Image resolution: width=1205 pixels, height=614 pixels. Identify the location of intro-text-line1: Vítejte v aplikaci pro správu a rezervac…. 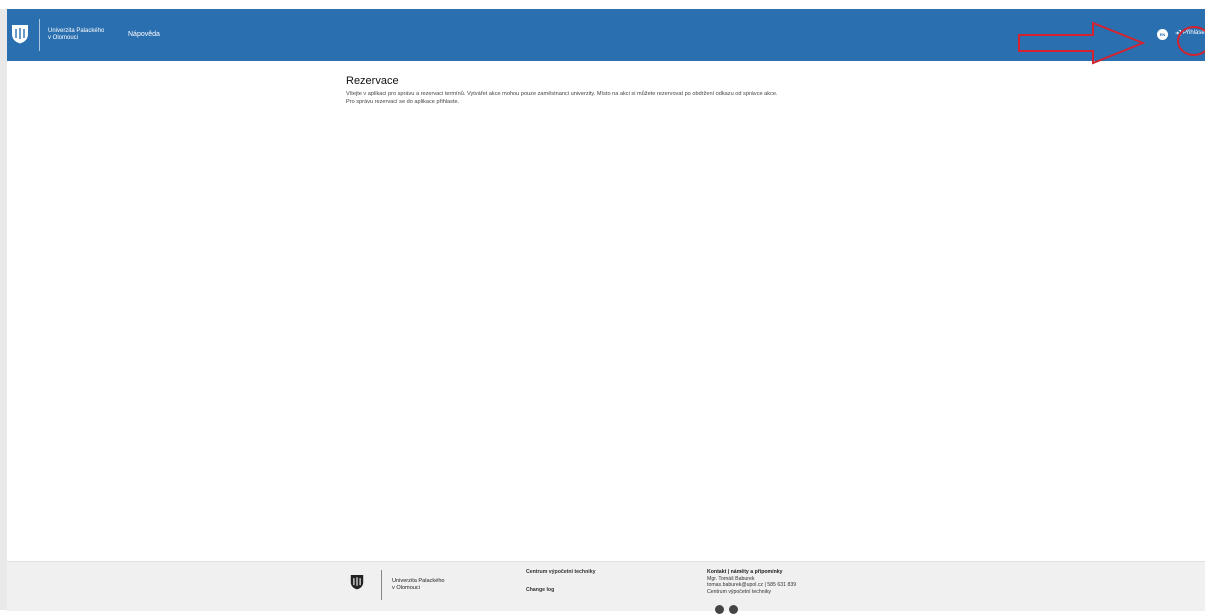
(562, 94).